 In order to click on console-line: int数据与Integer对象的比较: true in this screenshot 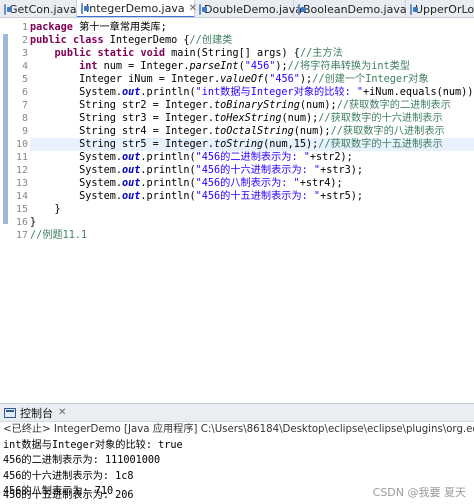, I will do `click(93, 445)`.